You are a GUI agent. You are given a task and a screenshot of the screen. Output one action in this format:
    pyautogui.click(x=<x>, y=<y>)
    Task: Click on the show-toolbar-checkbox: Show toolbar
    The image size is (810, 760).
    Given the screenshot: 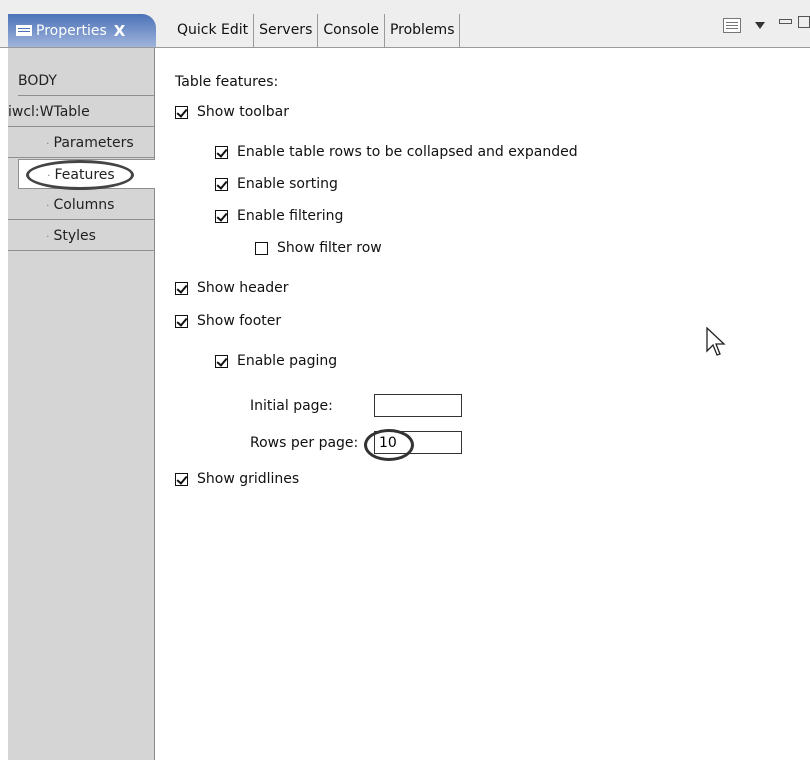 What is the action you would take?
    pyautogui.click(x=232, y=112)
    